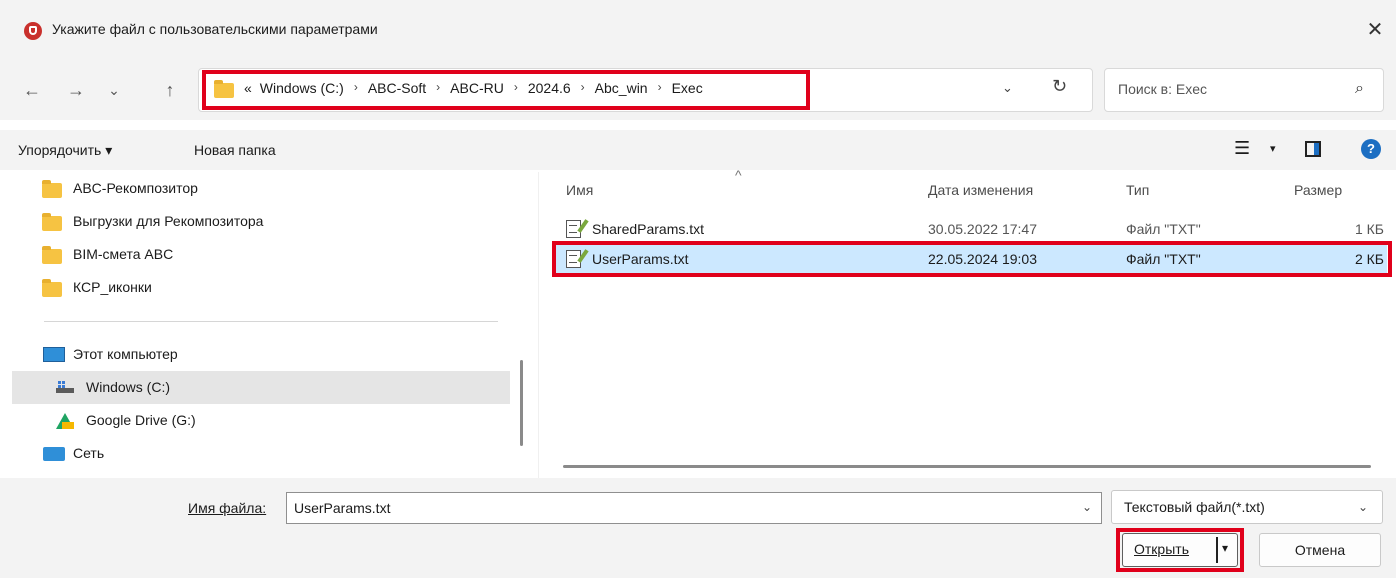  I want to click on network-icon, so click(54, 454).